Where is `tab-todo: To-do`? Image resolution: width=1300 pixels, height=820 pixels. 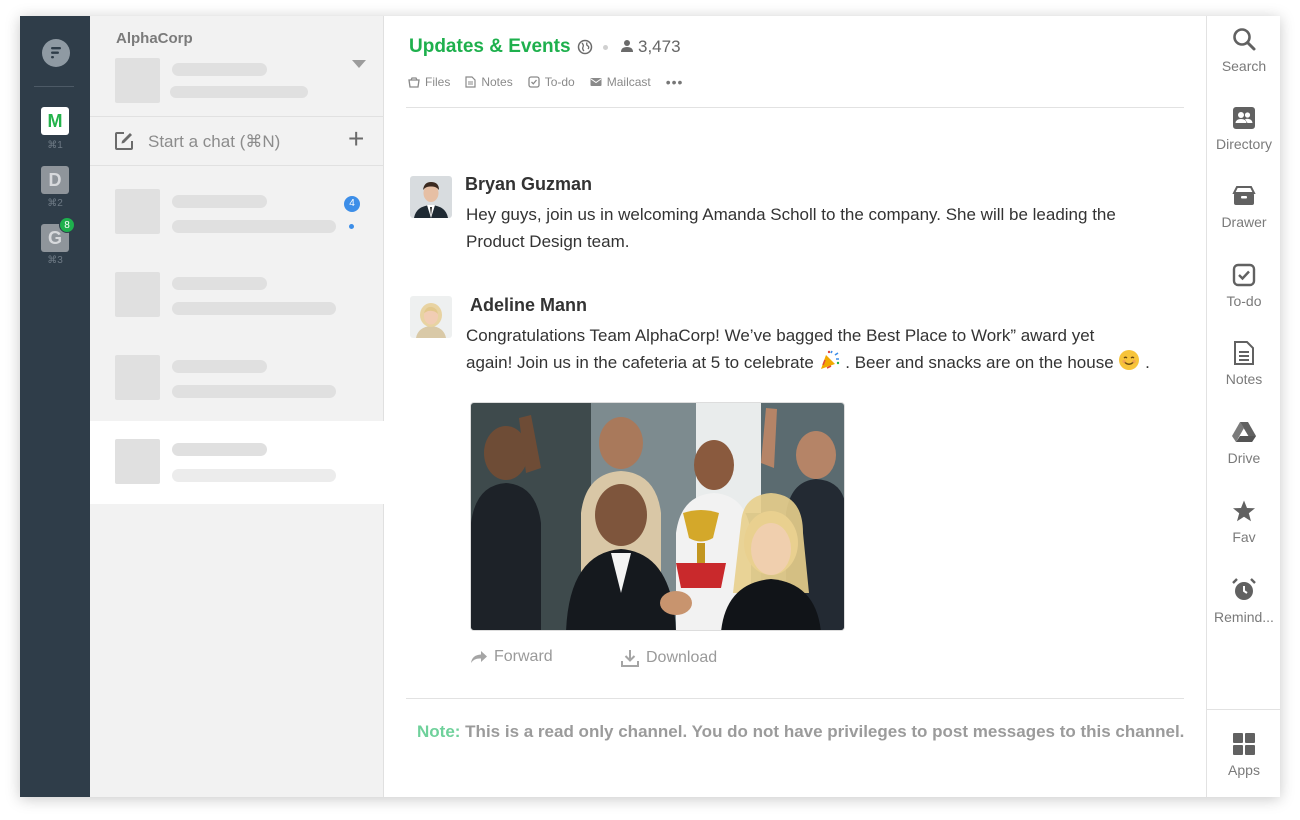
tab-todo: To-do is located at coordinates (551, 82).